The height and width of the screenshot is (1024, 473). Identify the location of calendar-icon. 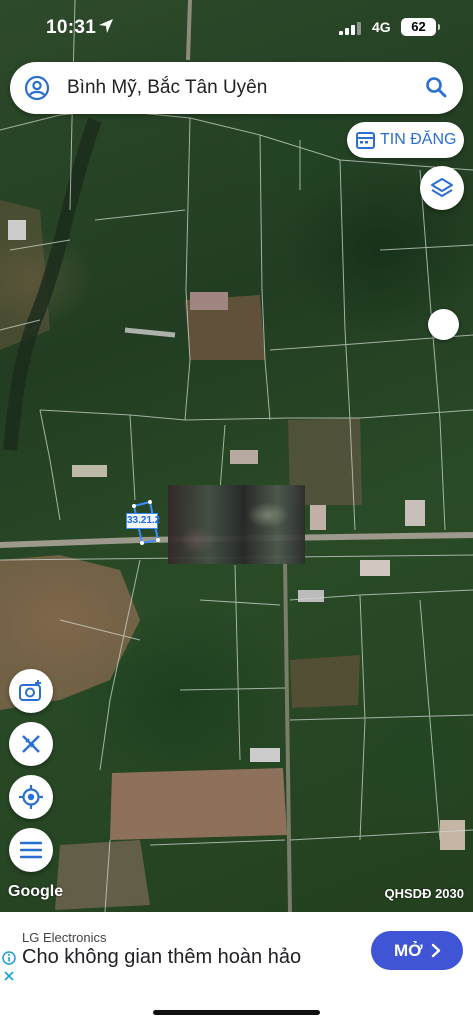
(365, 140).